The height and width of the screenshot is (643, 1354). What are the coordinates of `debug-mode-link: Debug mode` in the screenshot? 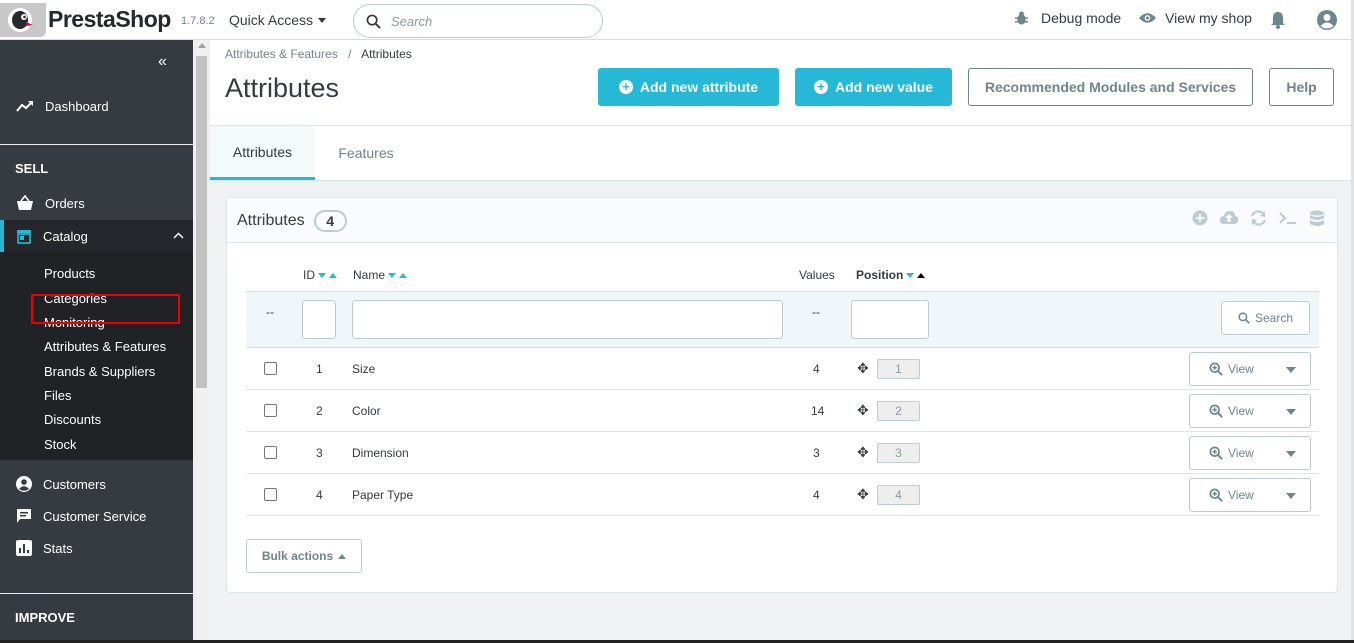 It's located at (1067, 18).